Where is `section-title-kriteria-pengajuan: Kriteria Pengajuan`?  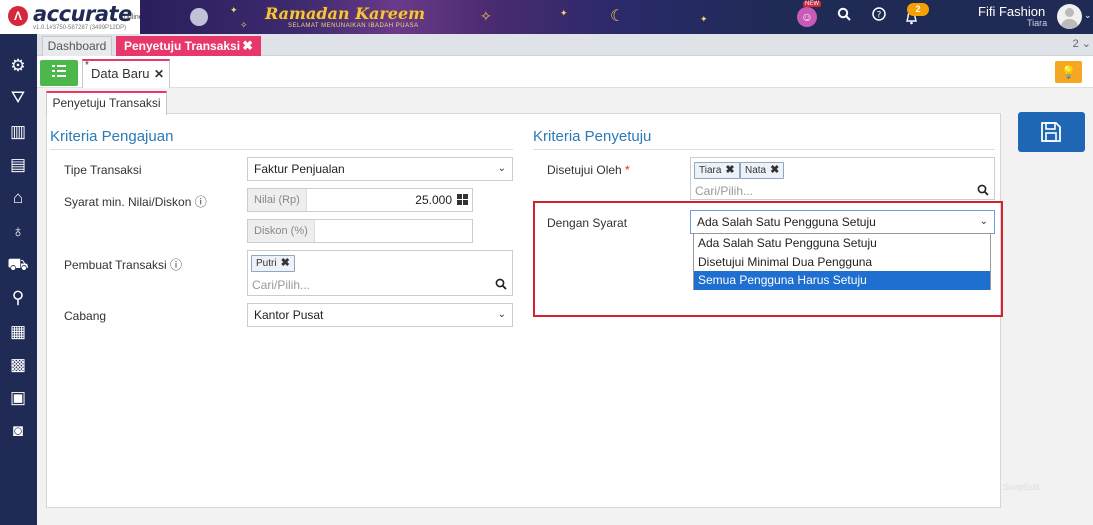 section-title-kriteria-pengajuan: Kriteria Pengajuan is located at coordinates (112, 136).